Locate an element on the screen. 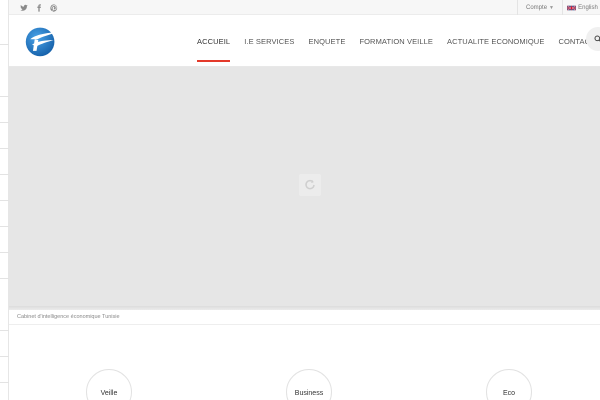 The image size is (600, 400). language-label: English is located at coordinates (588, 7).